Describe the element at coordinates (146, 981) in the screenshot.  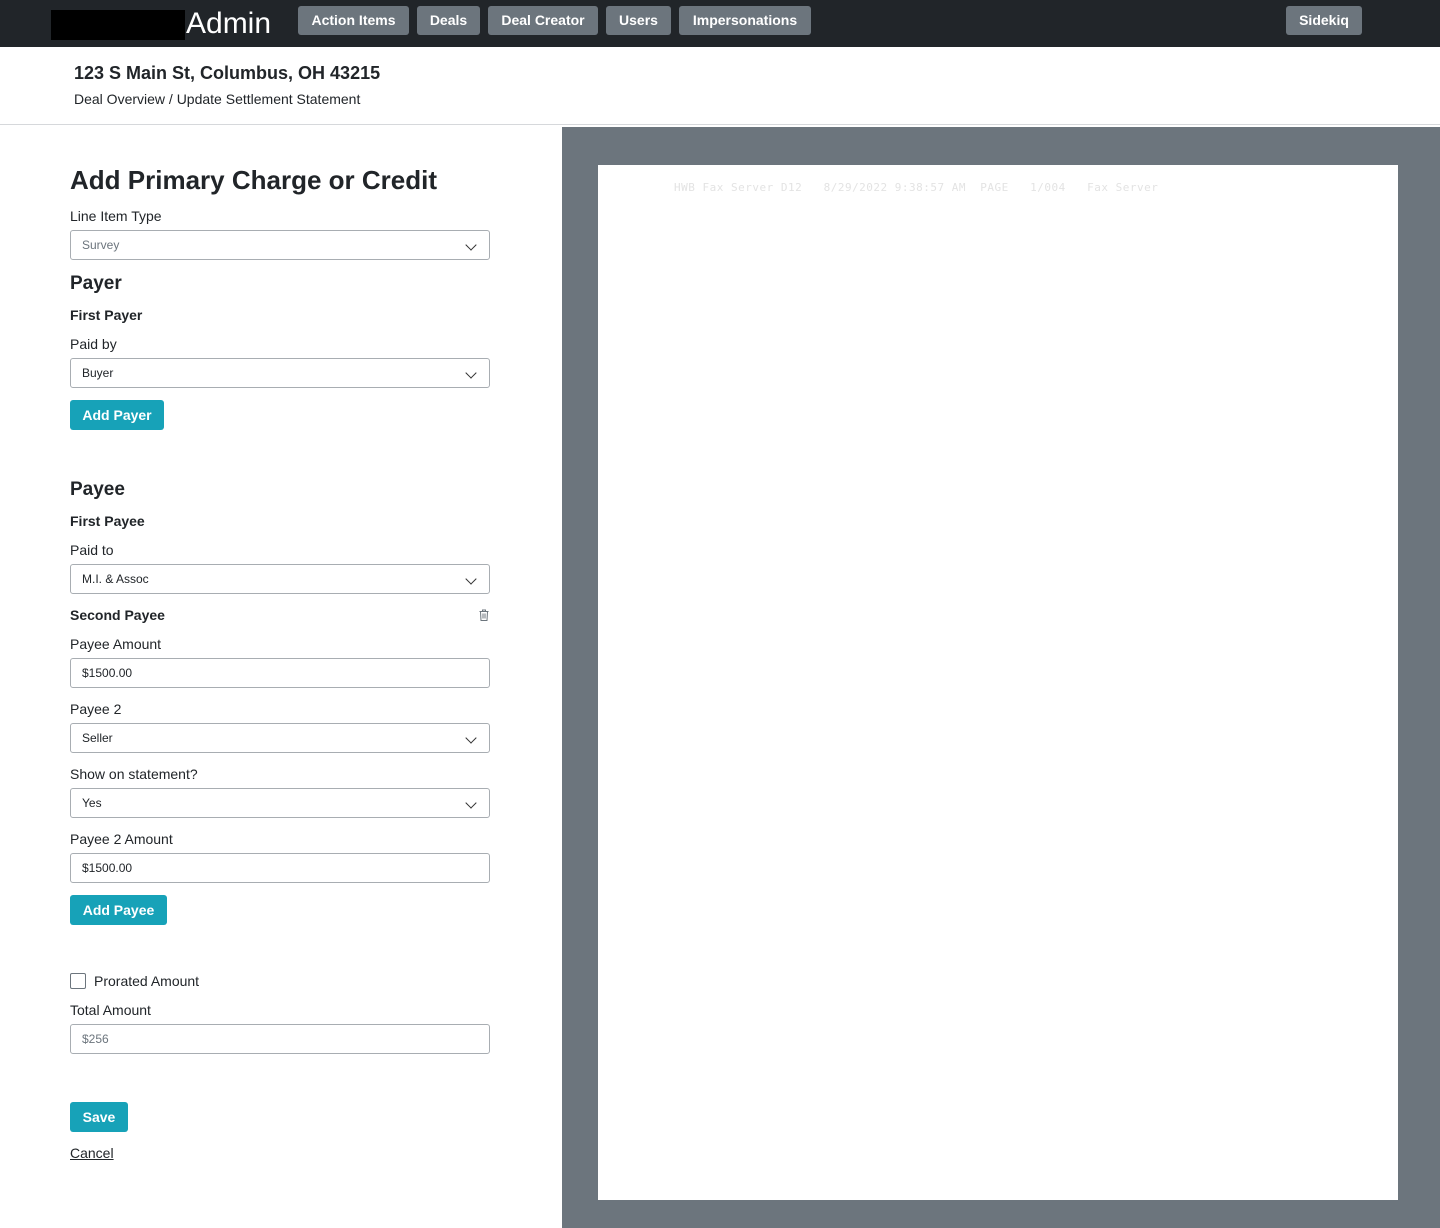
I see `prorated-label: Prorated Amount` at that location.